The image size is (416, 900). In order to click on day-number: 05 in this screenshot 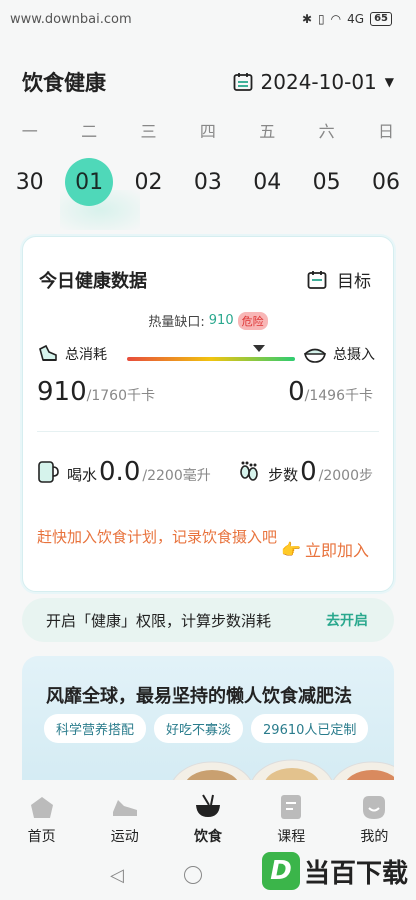, I will do `click(326, 182)`.